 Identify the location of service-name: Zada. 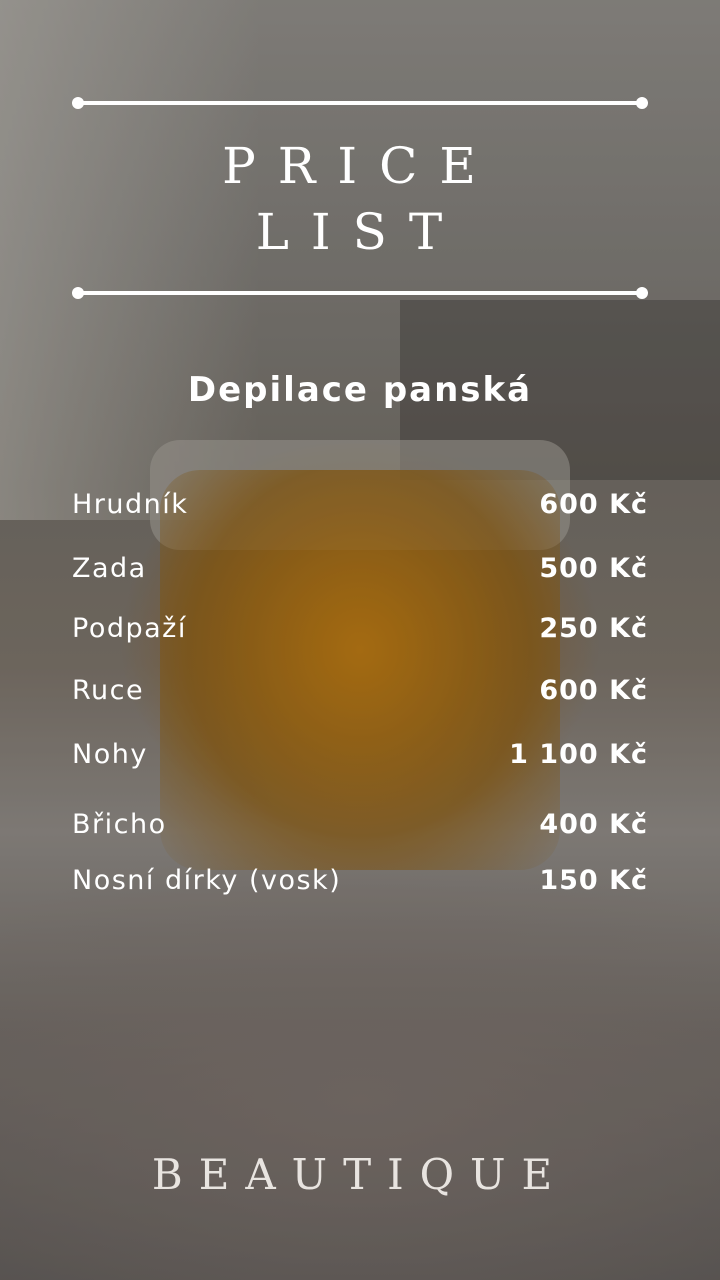
(109, 568).